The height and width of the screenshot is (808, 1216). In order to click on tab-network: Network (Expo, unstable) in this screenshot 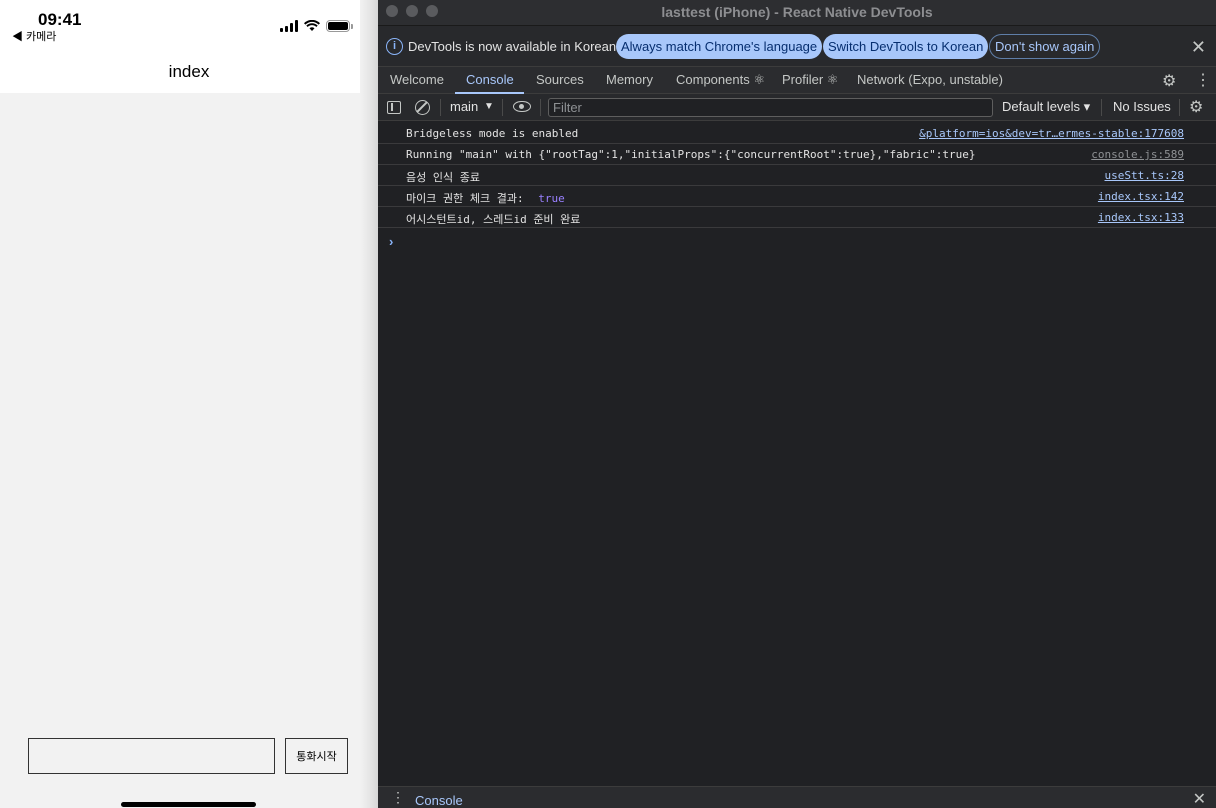, I will do `click(930, 79)`.